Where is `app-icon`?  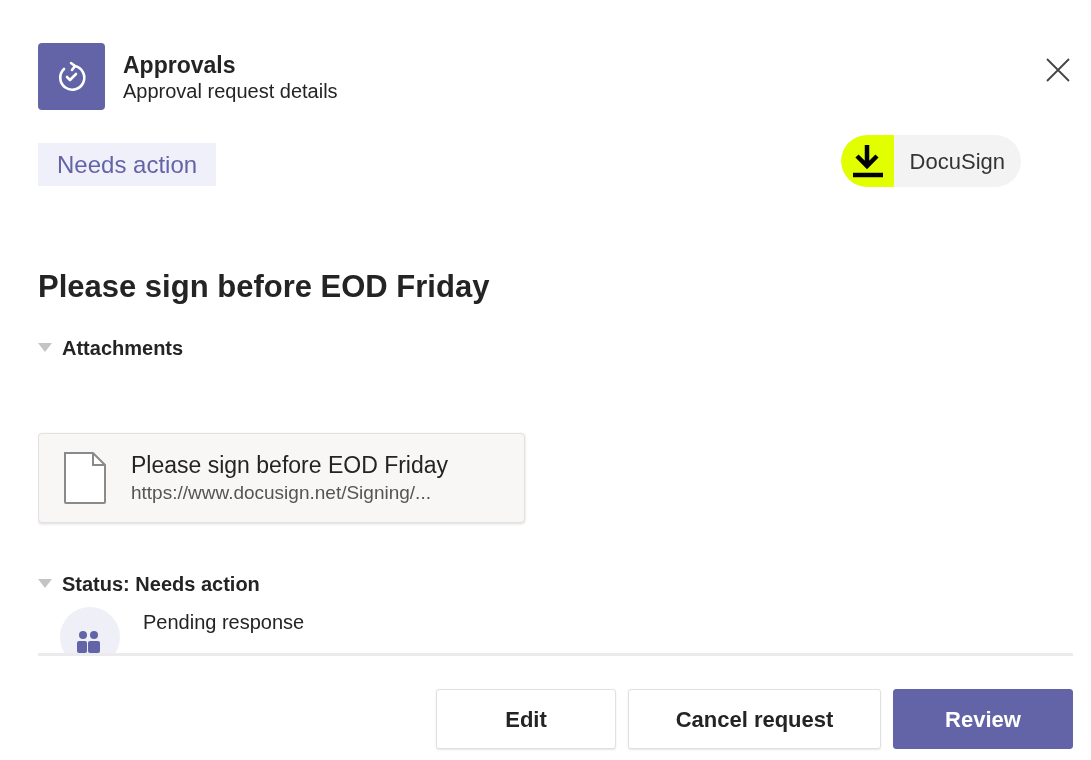
app-icon is located at coordinates (71, 76).